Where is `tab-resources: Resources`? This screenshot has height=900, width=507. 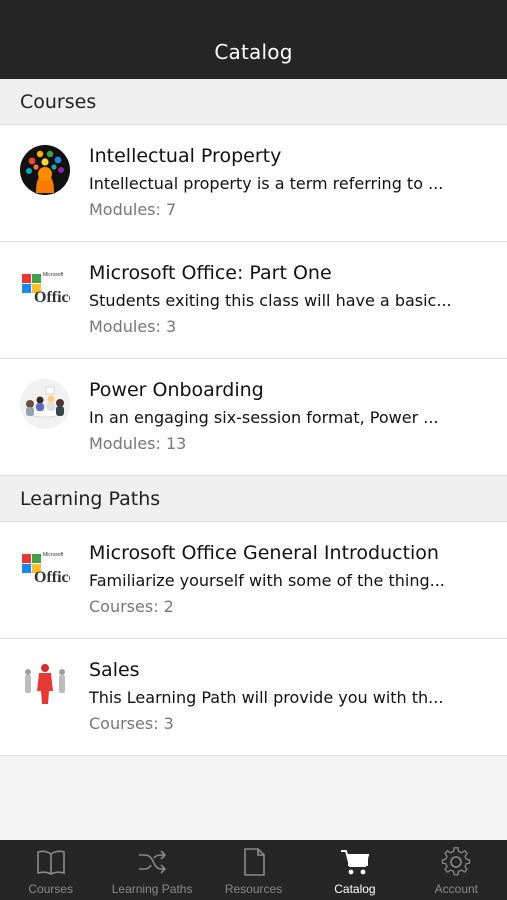
tab-resources: Resources is located at coordinates (253, 870).